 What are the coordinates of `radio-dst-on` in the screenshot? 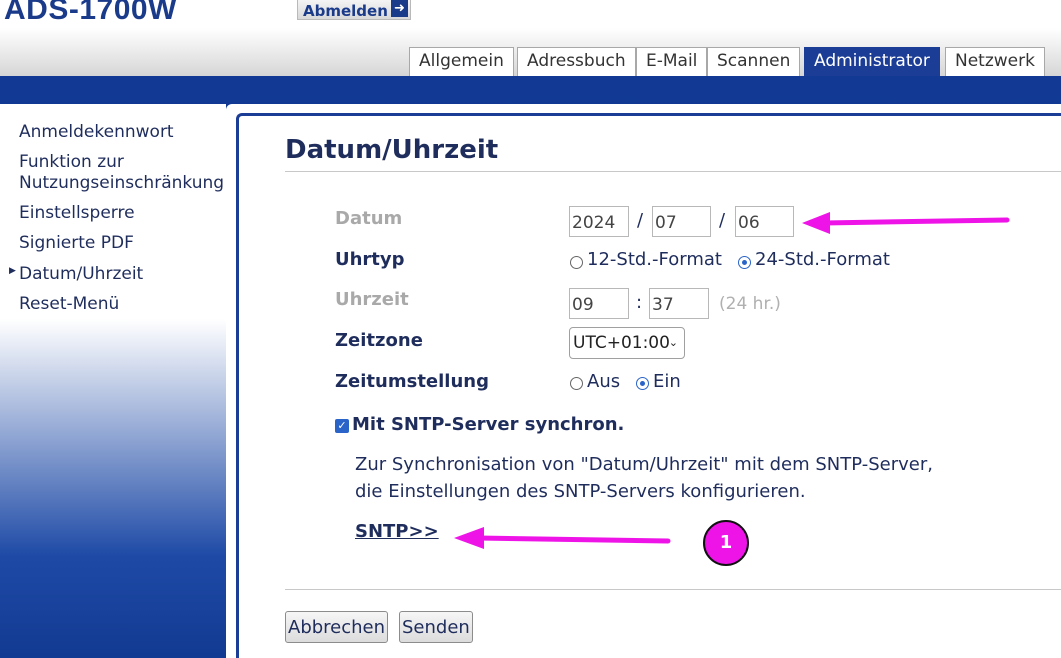 It's located at (642, 383).